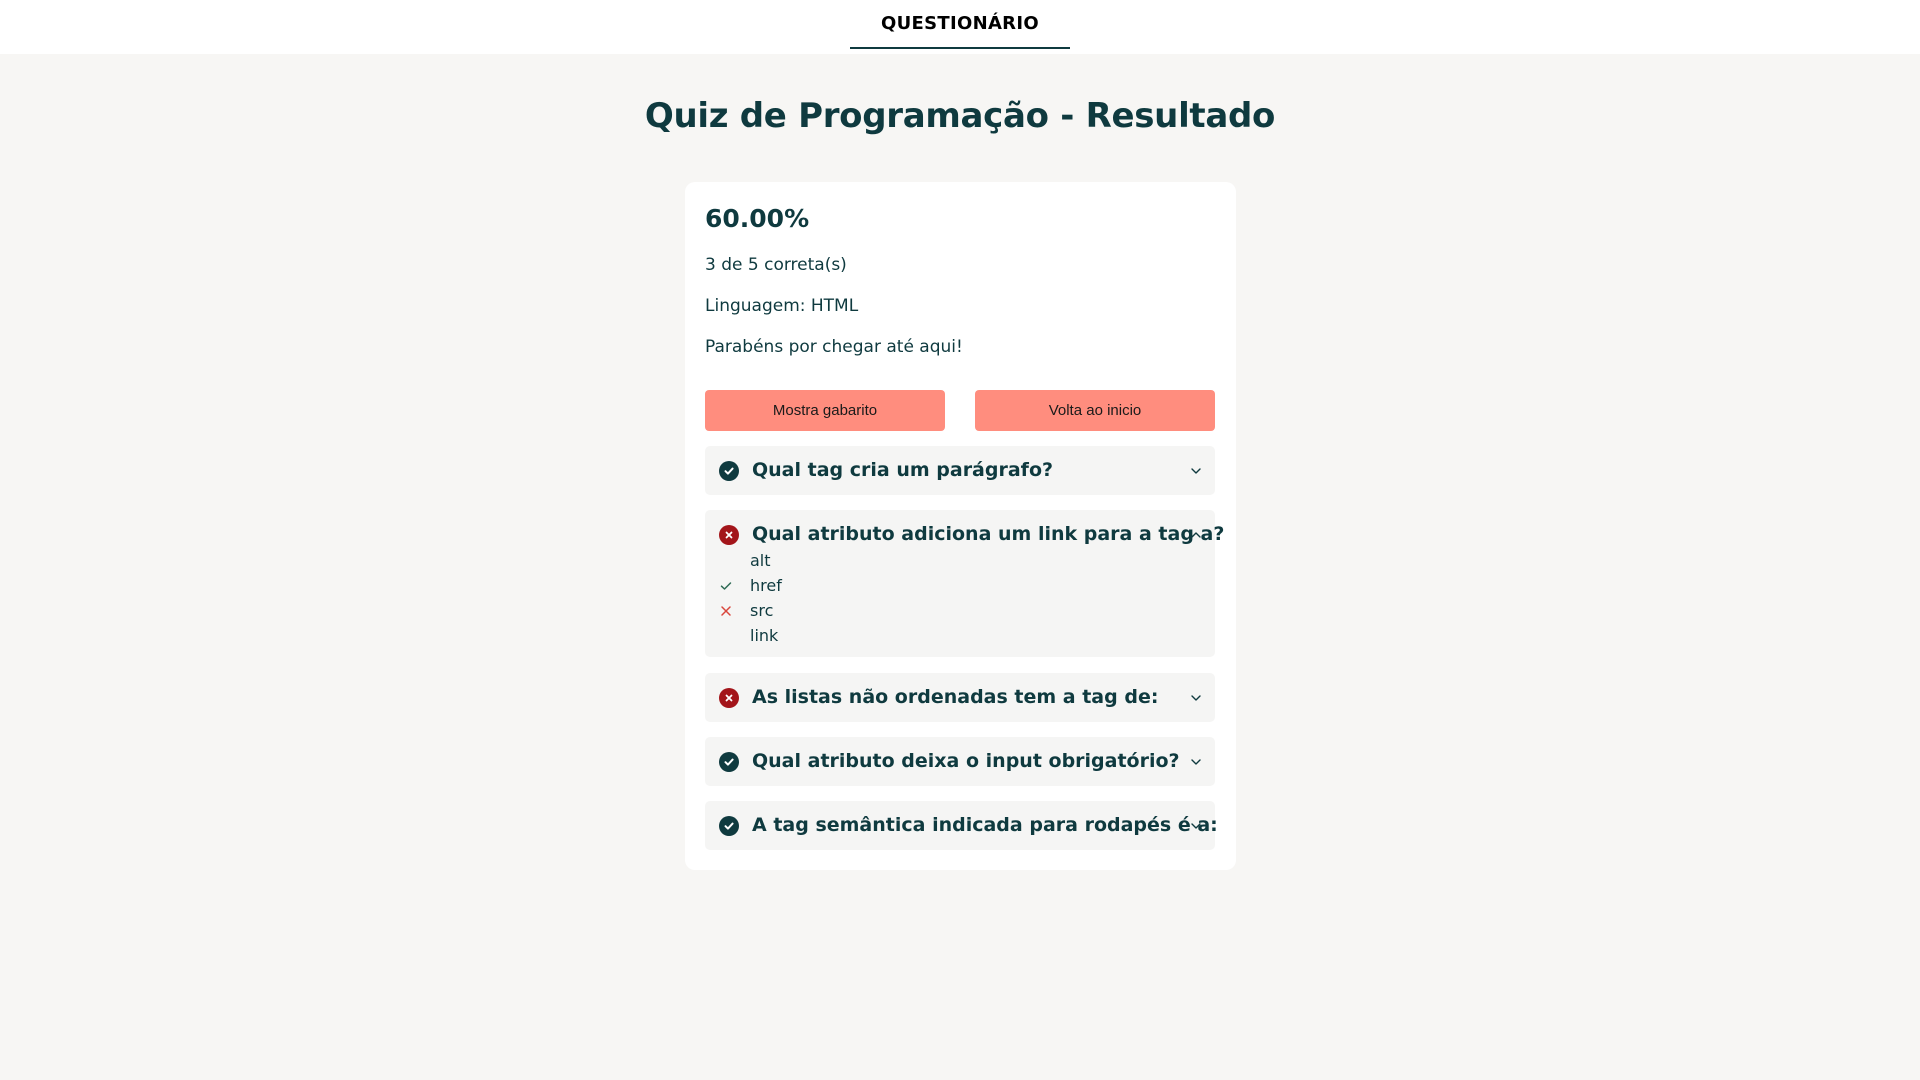 Image resolution: width=1920 pixels, height=1080 pixels. Describe the element at coordinates (966, 761) in the screenshot. I see `question-title: Qual atributo deixa o input obrigatório?` at that location.